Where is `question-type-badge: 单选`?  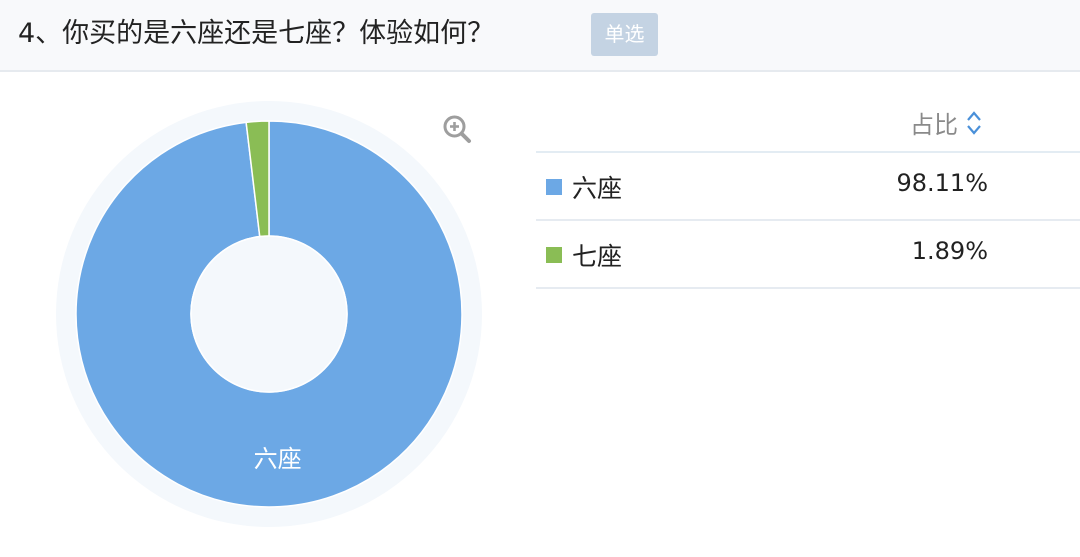 question-type-badge: 单选 is located at coordinates (624, 34).